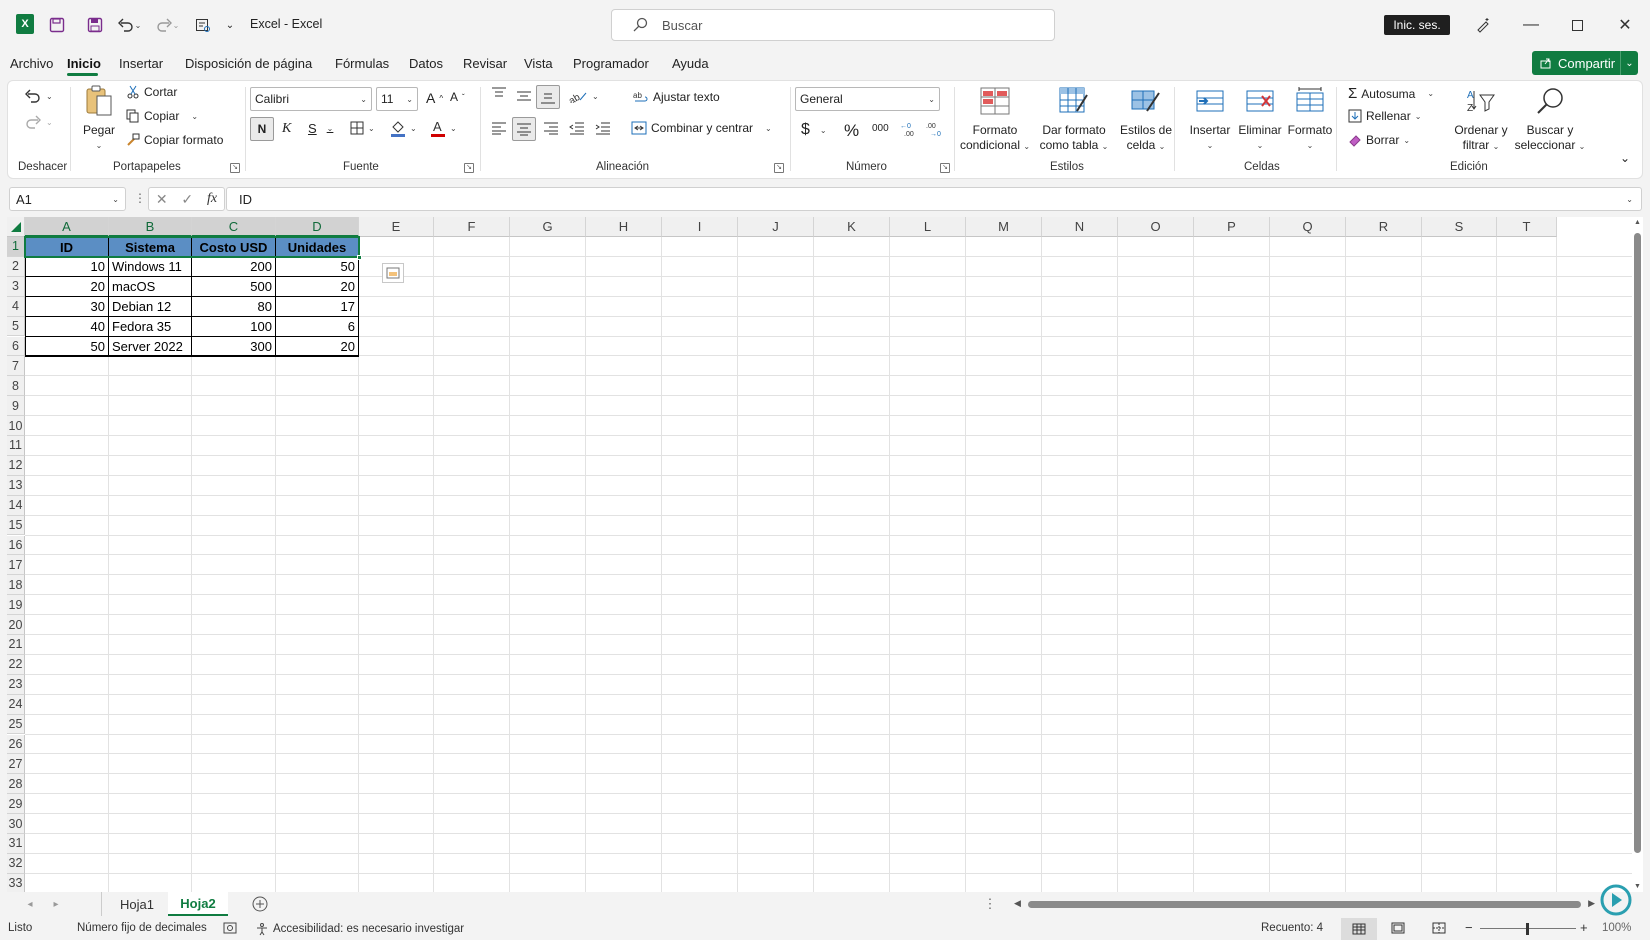 The height and width of the screenshot is (940, 1650). I want to click on autosave-icon, so click(57, 25).